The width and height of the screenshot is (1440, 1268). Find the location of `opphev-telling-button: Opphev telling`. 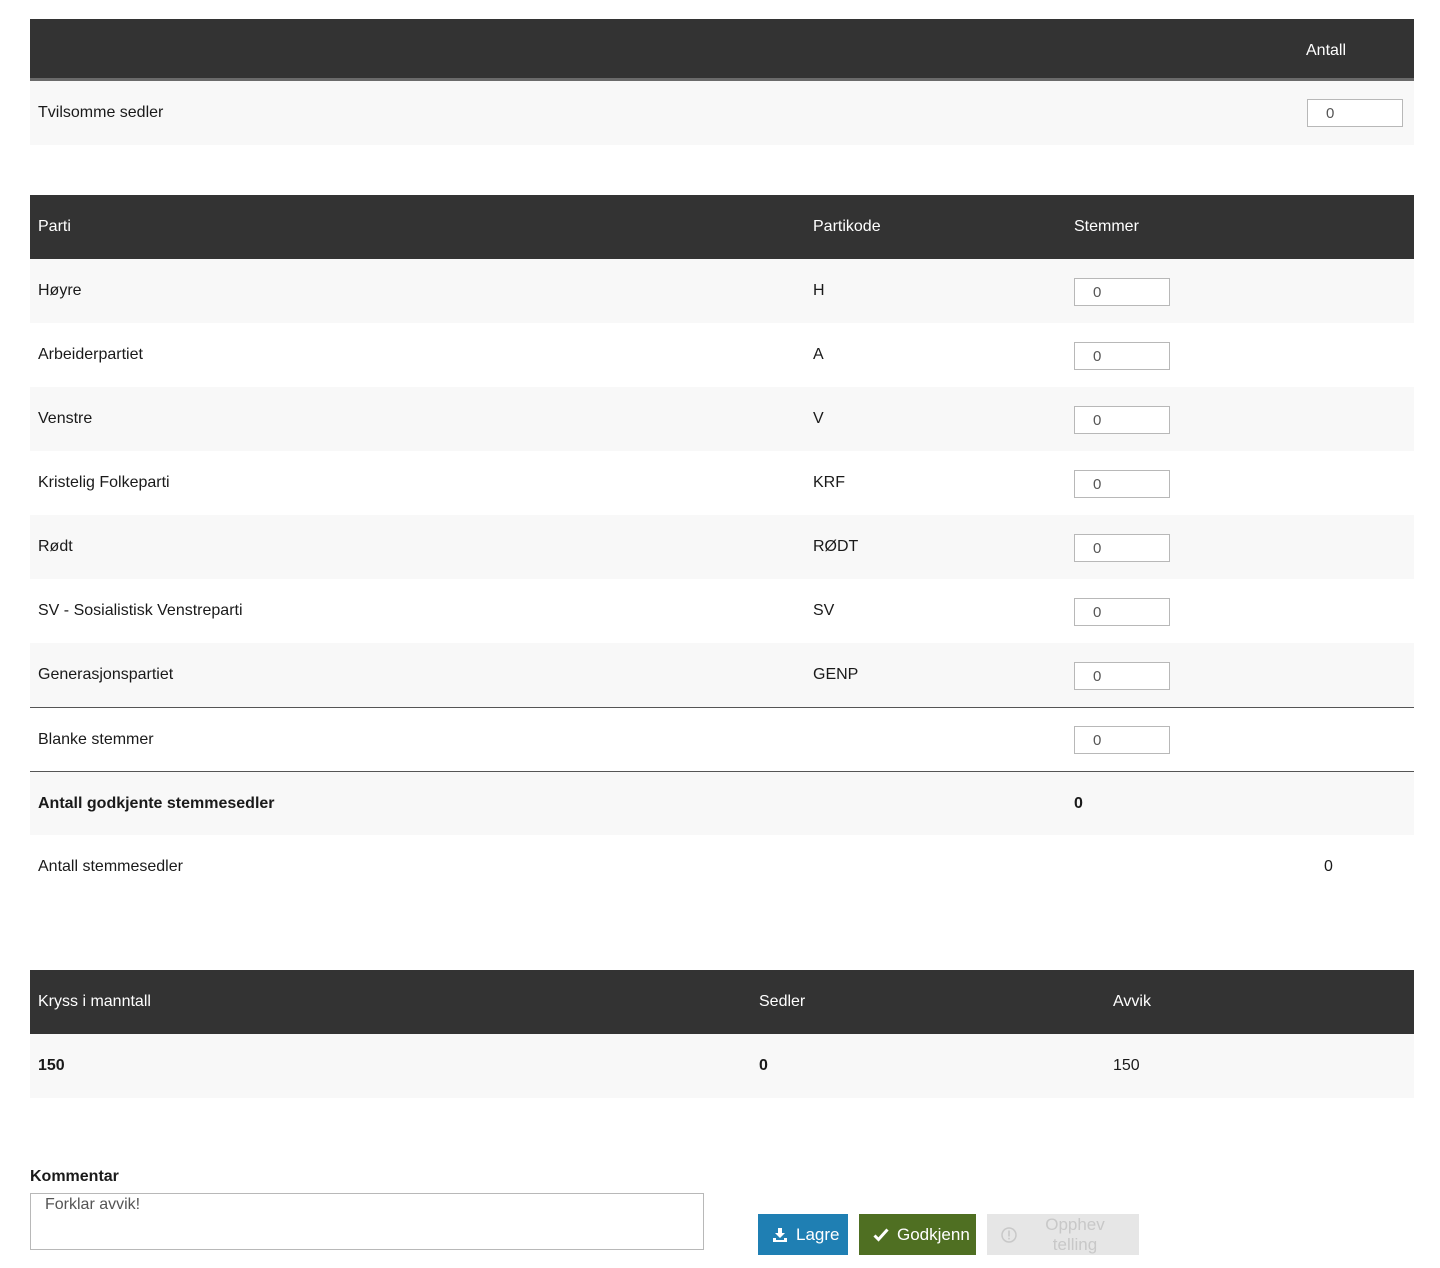

opphev-telling-button: Opphev telling is located at coordinates (1063, 1234).